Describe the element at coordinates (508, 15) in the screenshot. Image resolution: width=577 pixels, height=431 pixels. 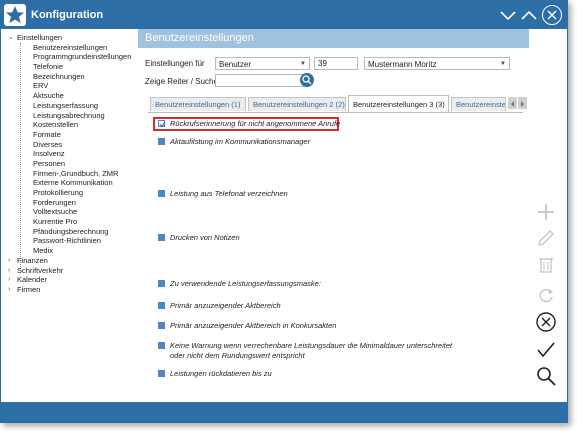
I see `chevron-down-icon` at that location.